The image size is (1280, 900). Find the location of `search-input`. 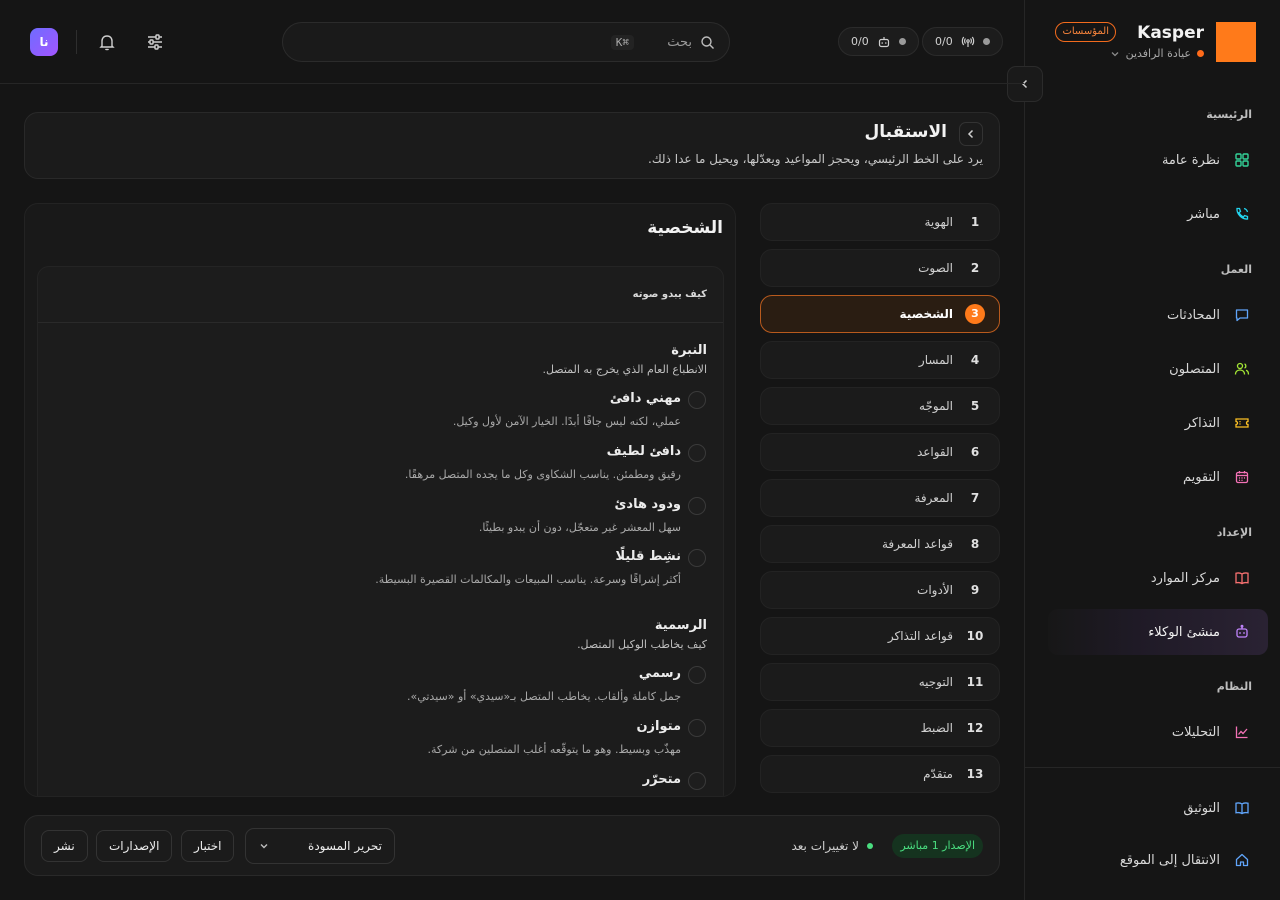

search-input is located at coordinates (667, 42).